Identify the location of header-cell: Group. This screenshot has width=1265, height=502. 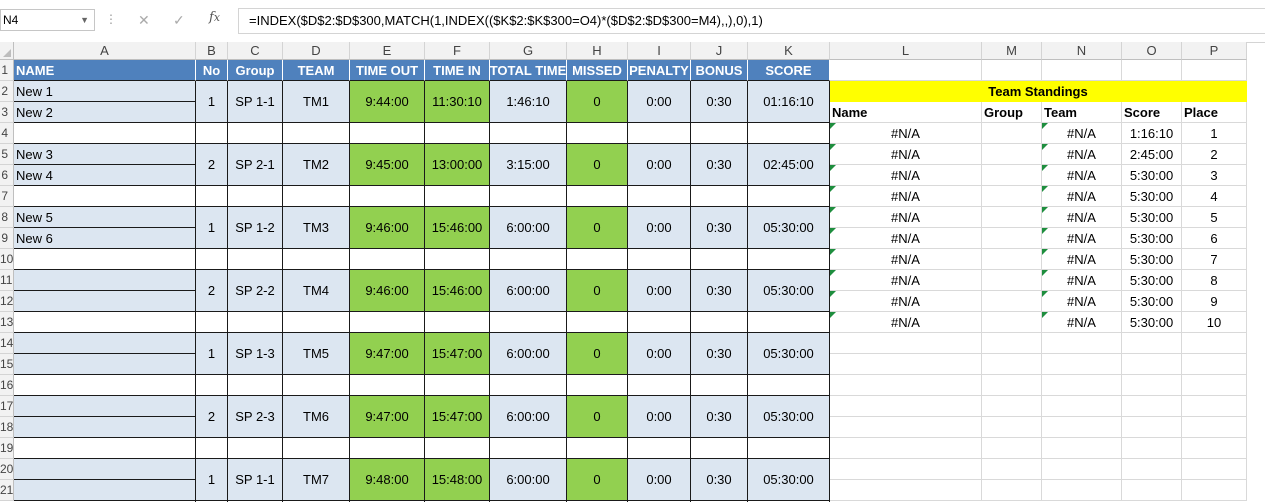
(255, 70).